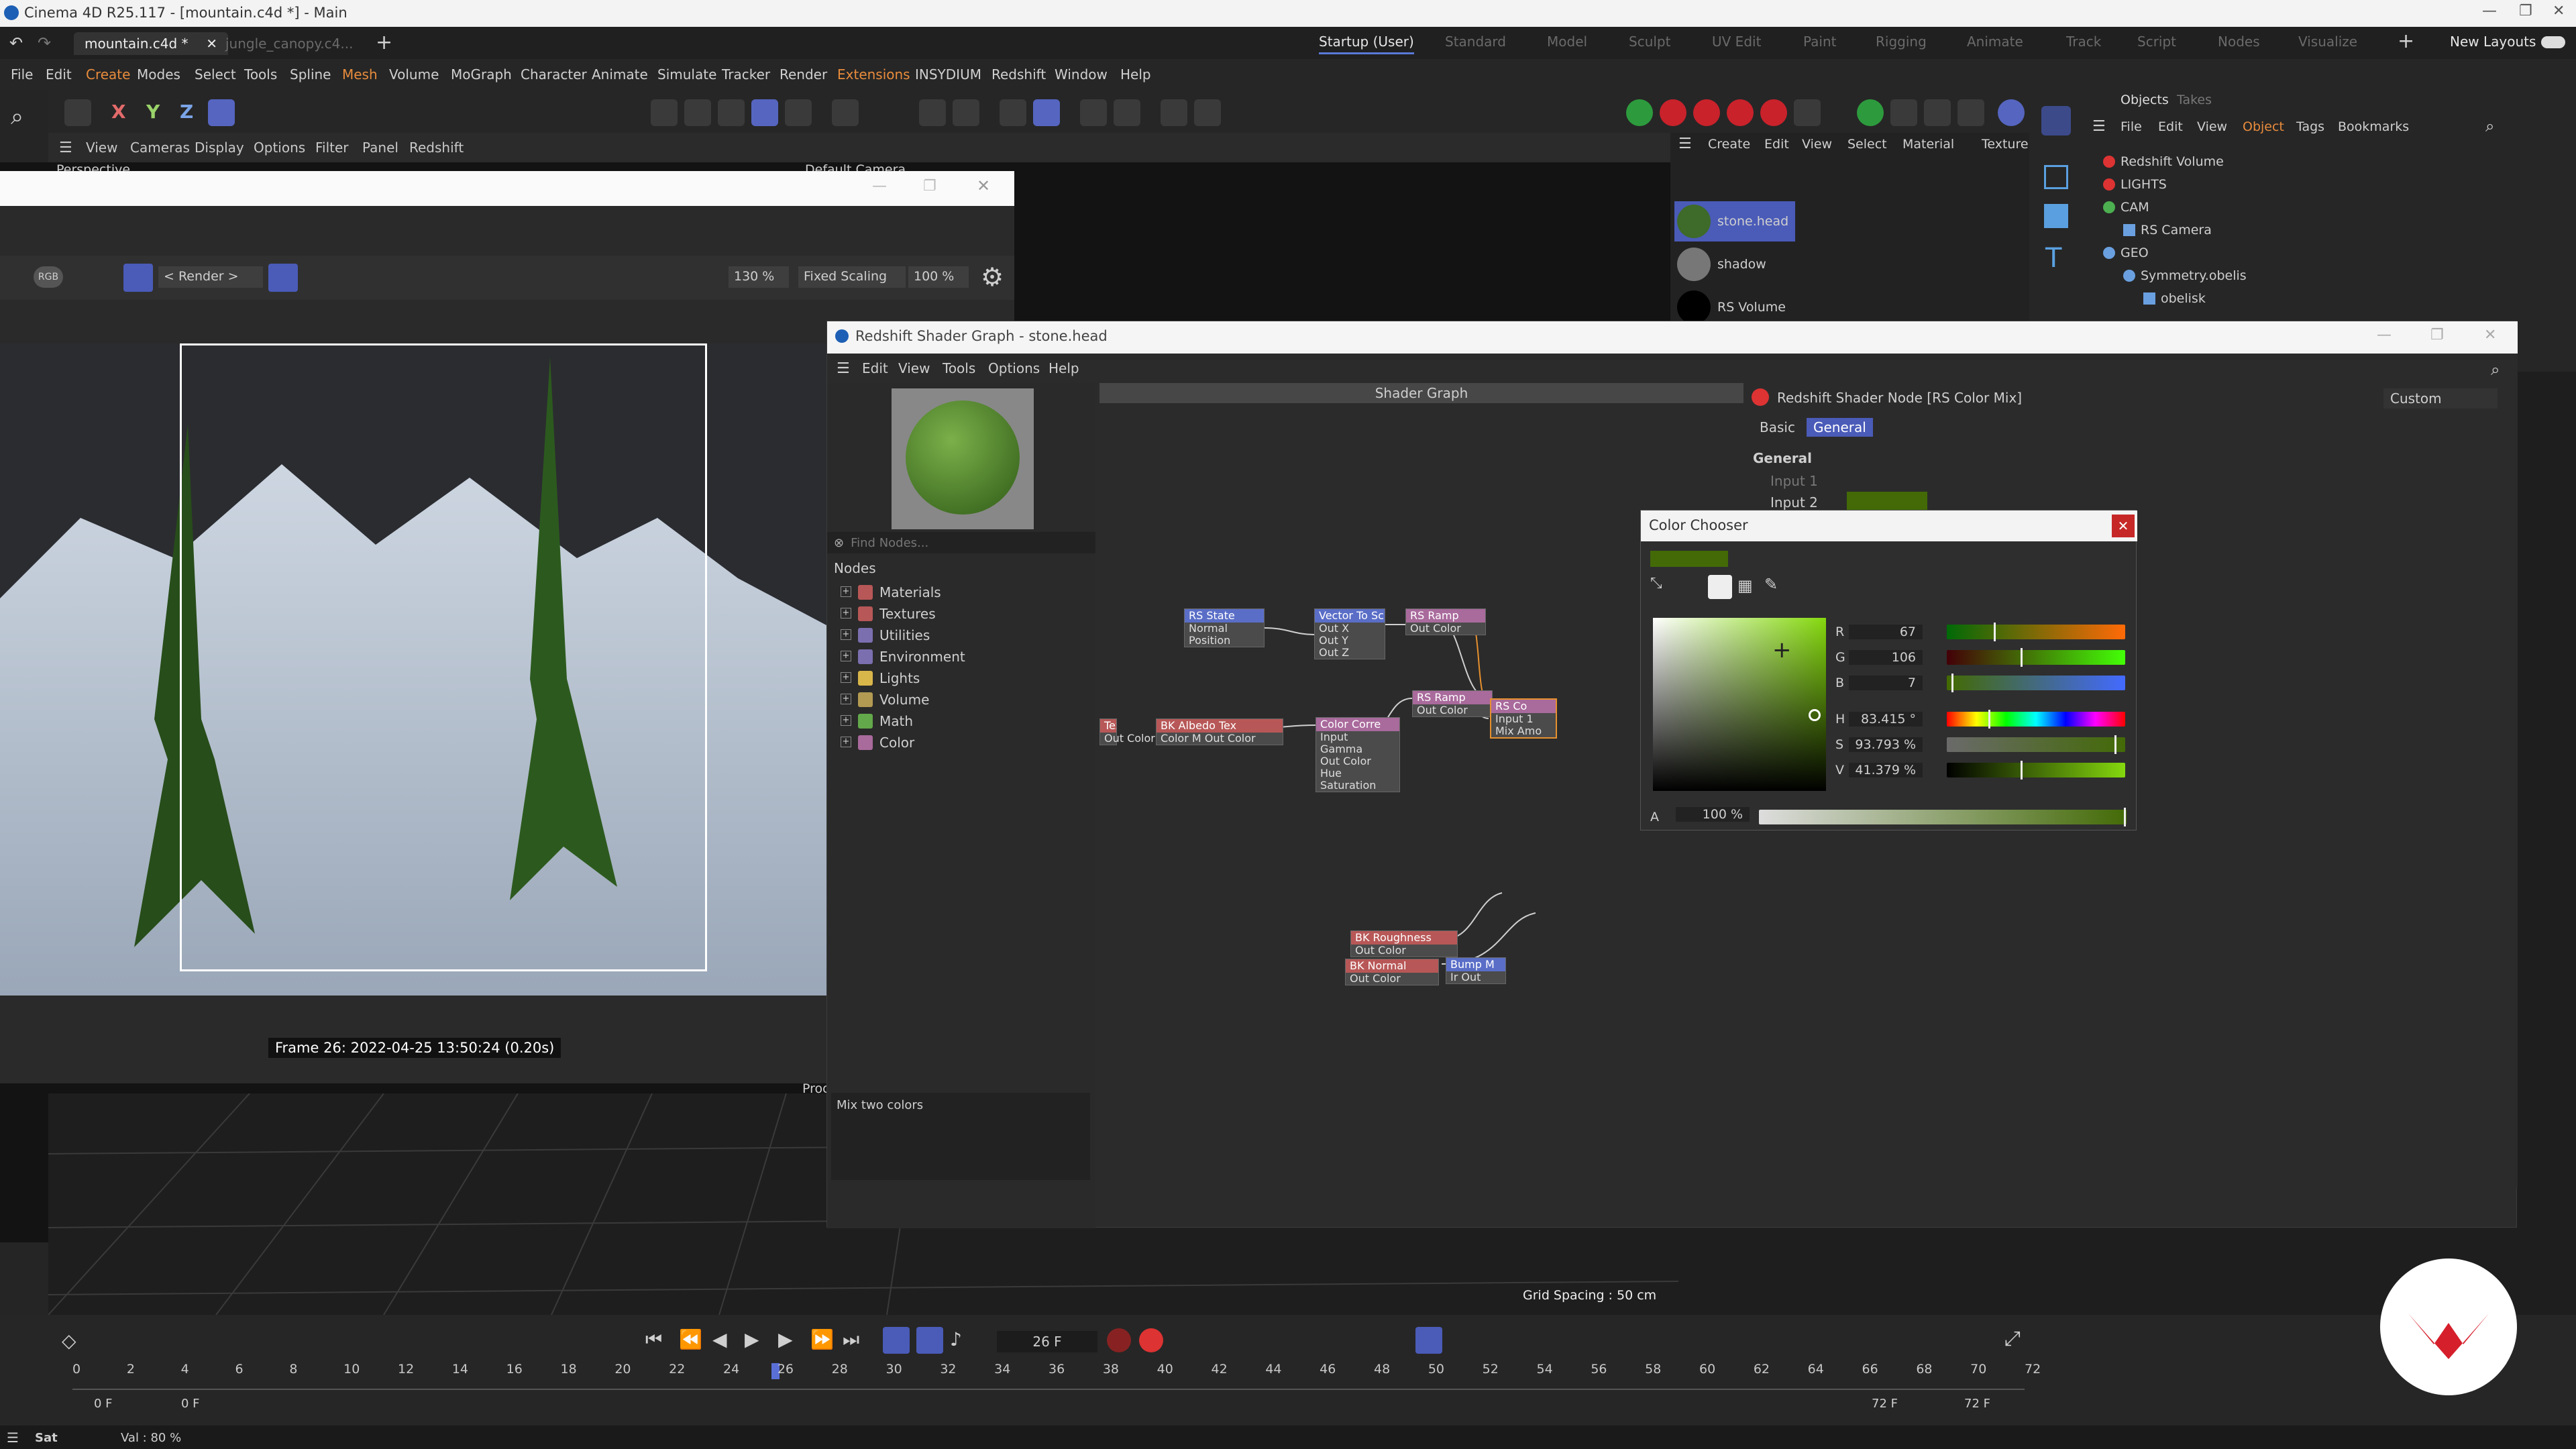 The width and height of the screenshot is (2576, 1449). I want to click on redshift-object-icon, so click(1773, 112).